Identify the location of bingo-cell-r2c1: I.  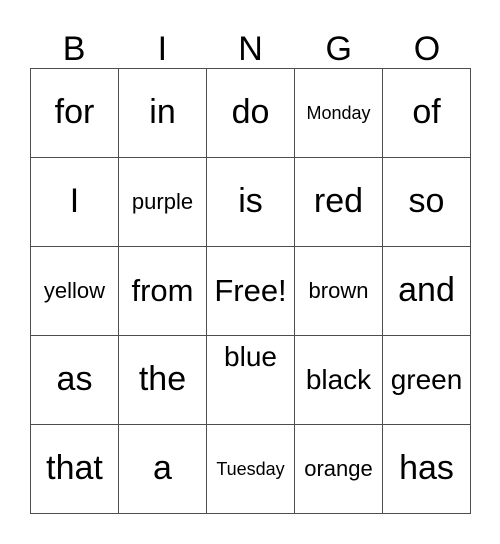
(75, 202).